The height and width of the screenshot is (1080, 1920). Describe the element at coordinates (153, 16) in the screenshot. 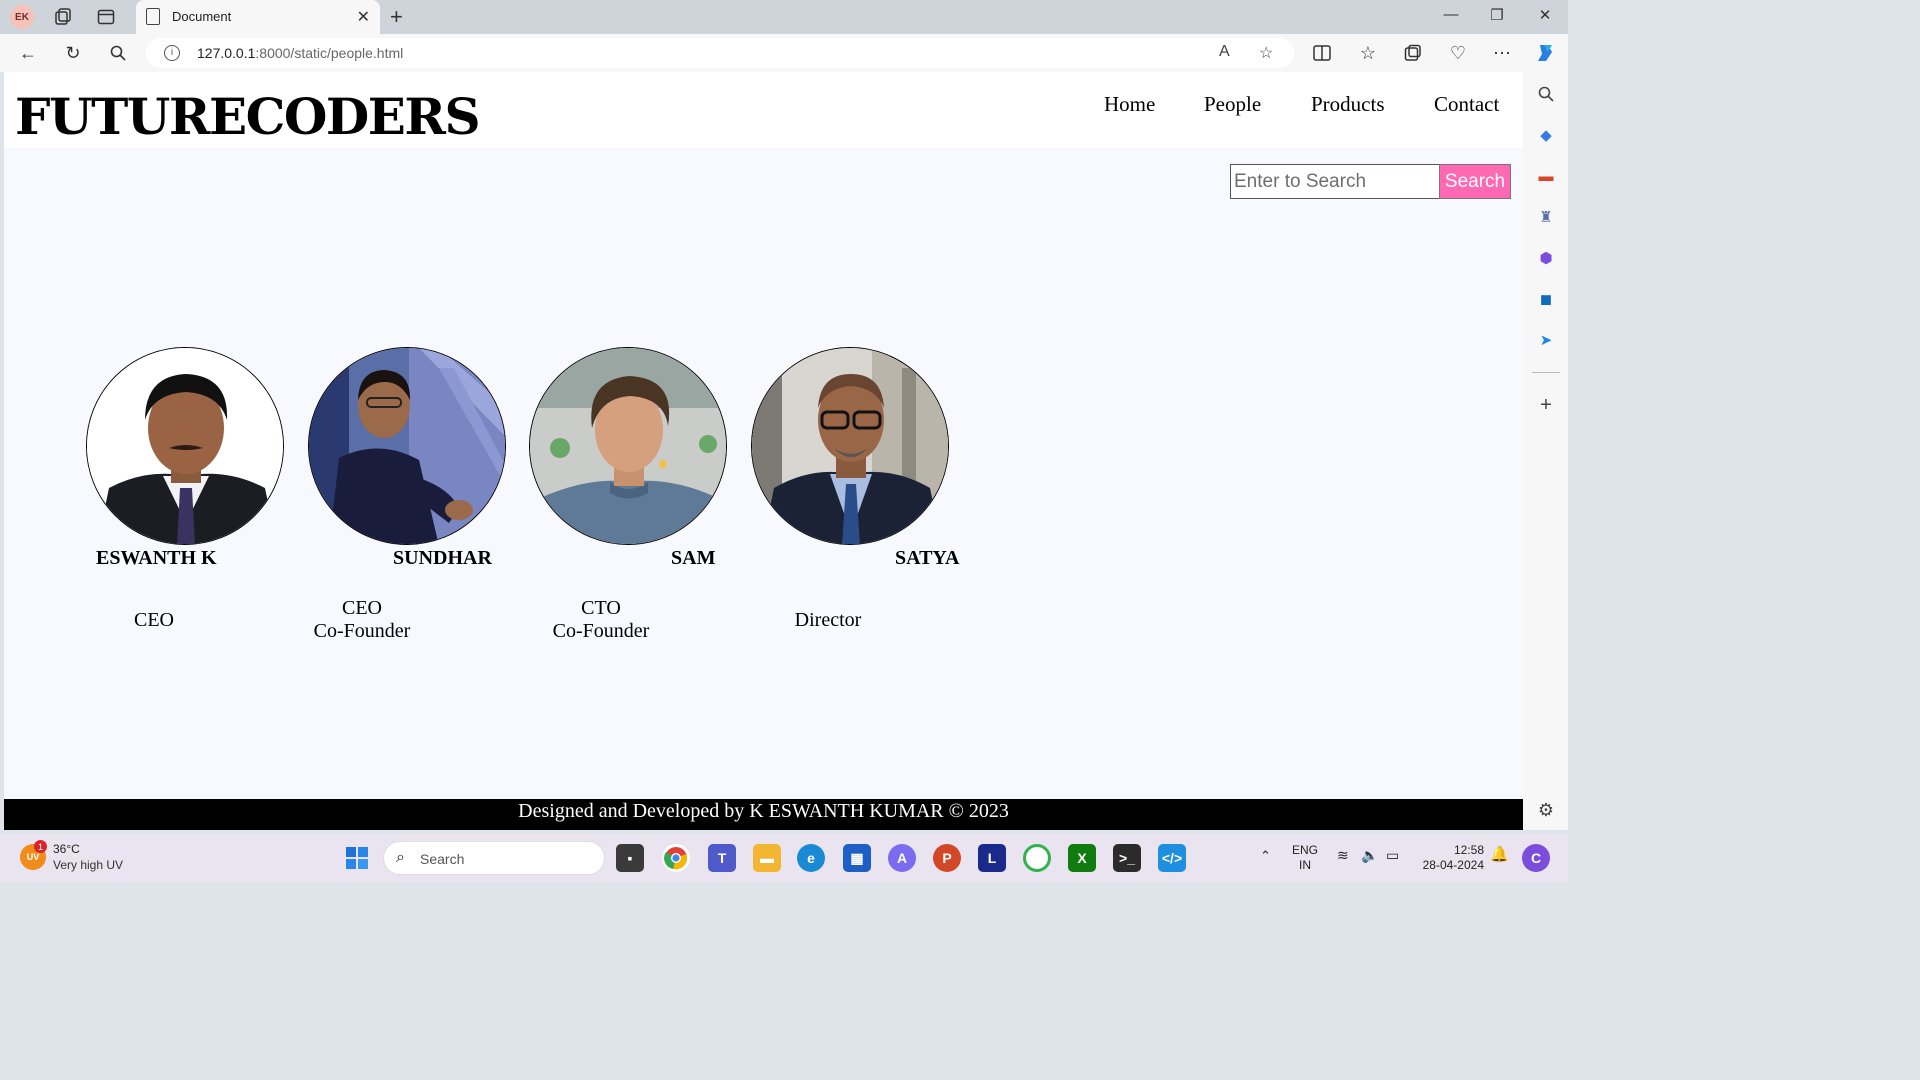

I see `document-icon` at that location.